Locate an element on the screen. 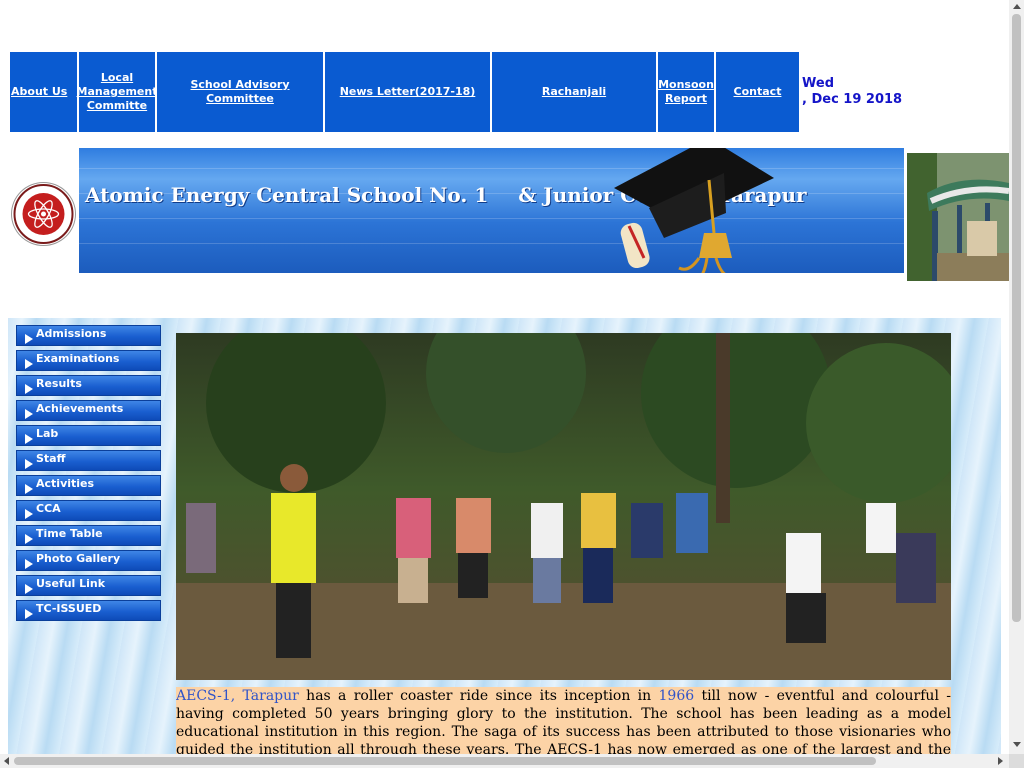 This screenshot has height=768, width=1024. nav-local-management-committe: Local Management Committe is located at coordinates (117, 92).